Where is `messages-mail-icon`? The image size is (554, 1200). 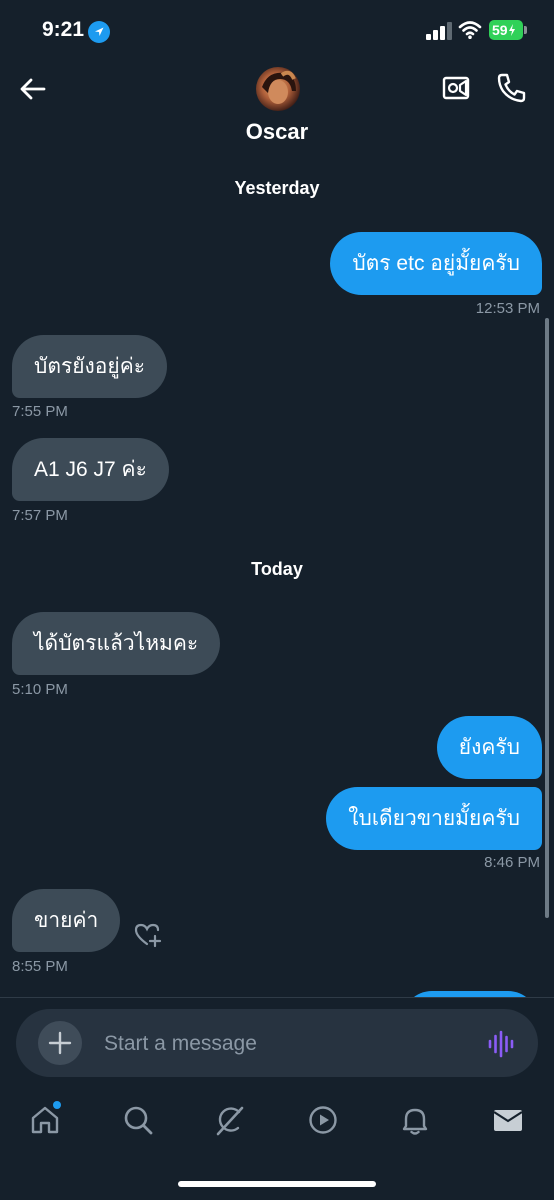 messages-mail-icon is located at coordinates (508, 1120).